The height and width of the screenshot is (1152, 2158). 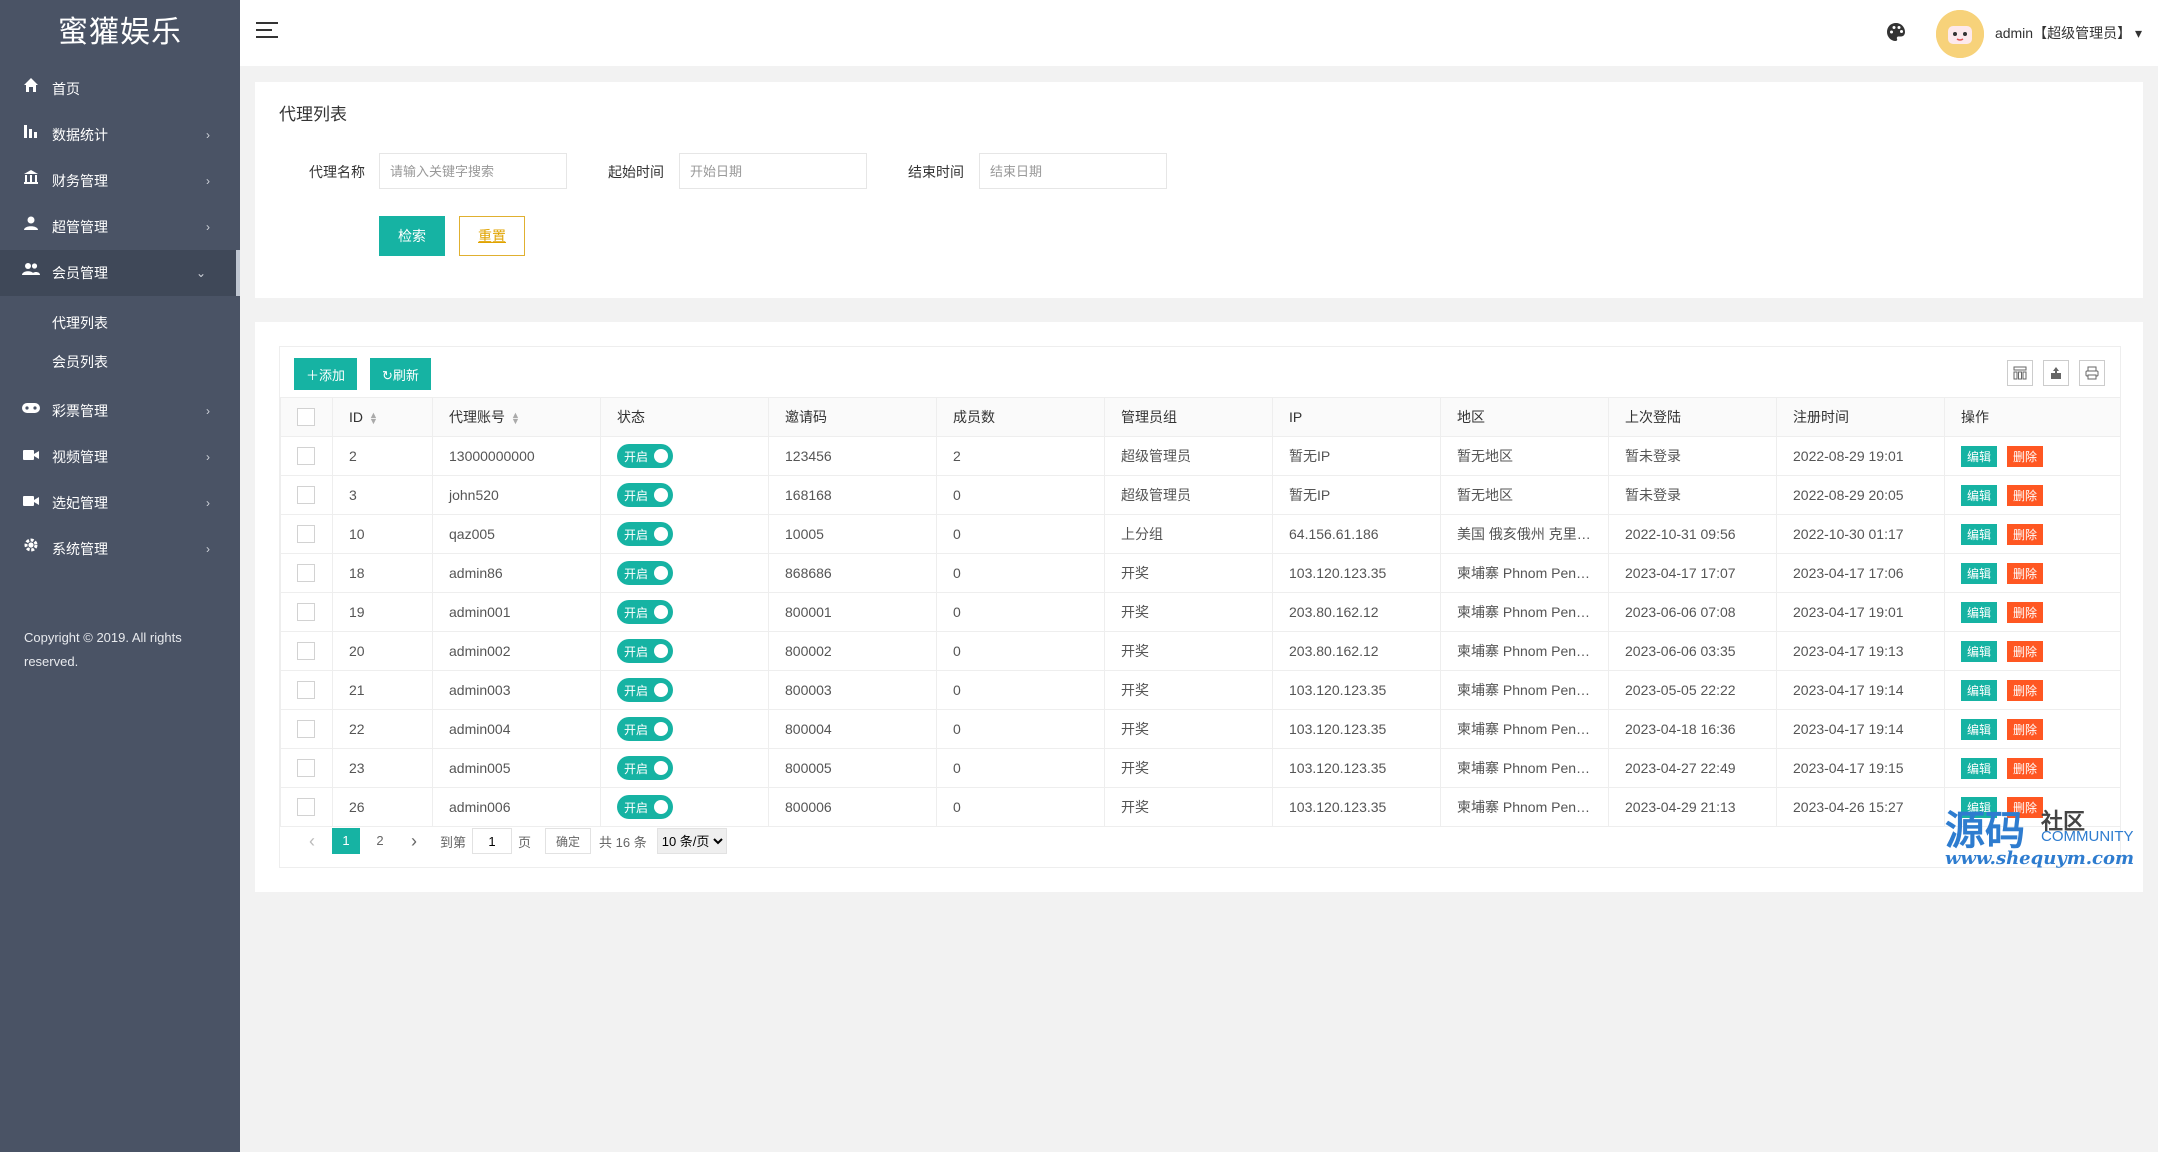 I want to click on page-button-1: 1, so click(x=346, y=841).